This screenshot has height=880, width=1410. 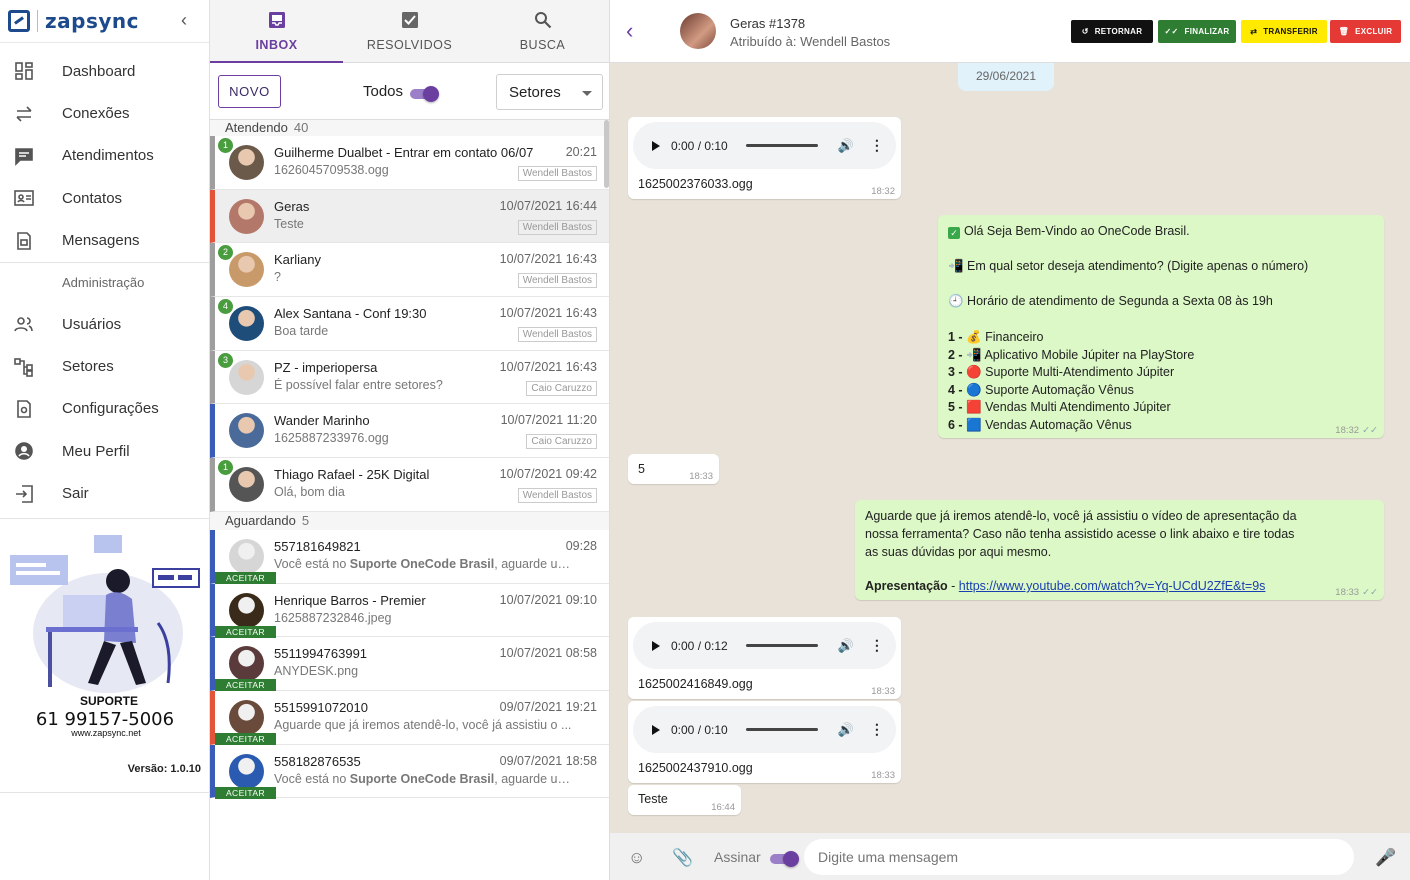 What do you see at coordinates (653, 799) in the screenshot?
I see `message-text: Teste` at bounding box center [653, 799].